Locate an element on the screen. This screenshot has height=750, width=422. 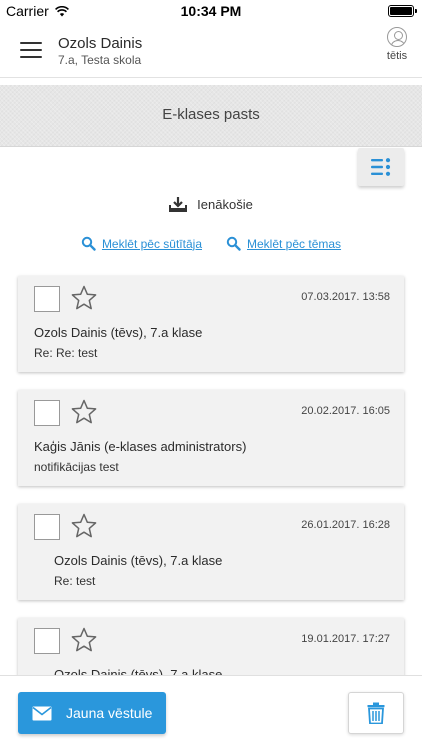
user-avatar-icon is located at coordinates (397, 37).